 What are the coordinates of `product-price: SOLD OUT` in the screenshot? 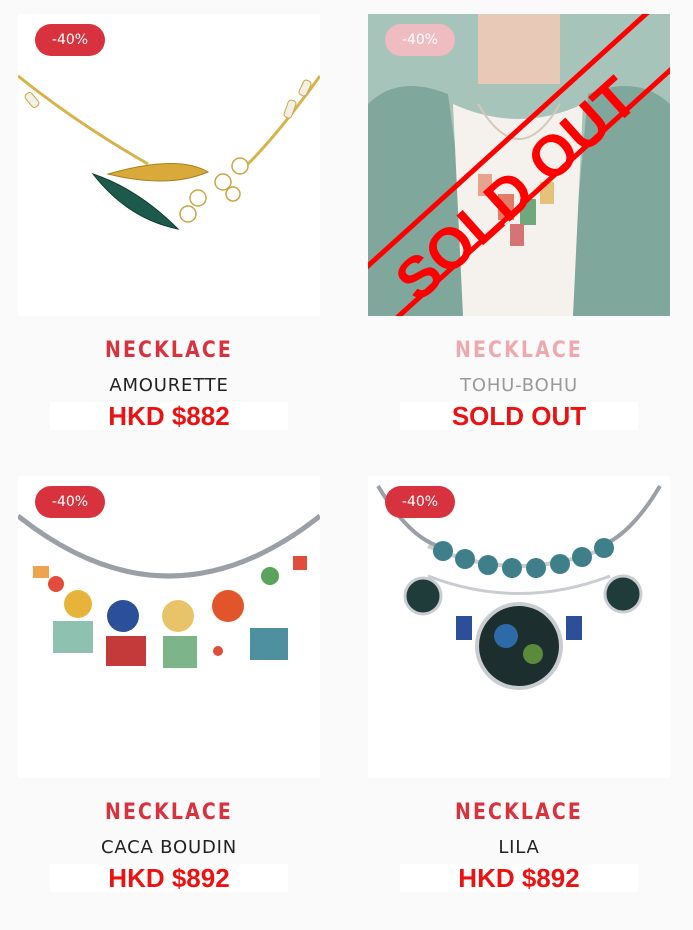 It's located at (519, 416).